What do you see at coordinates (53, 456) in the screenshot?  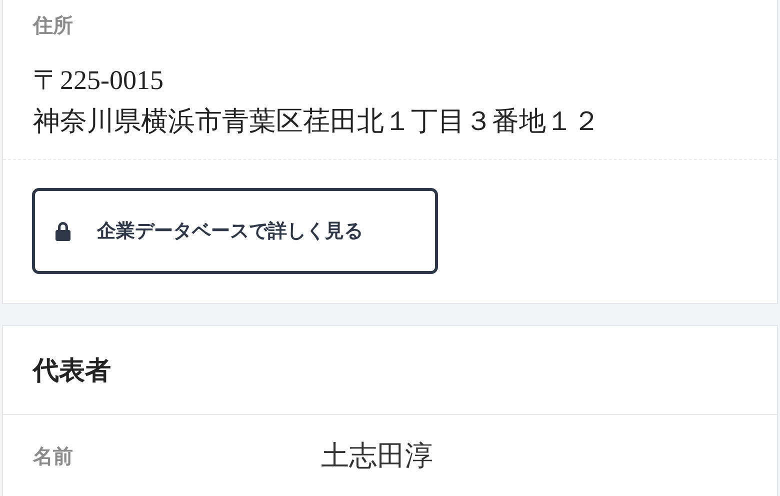 I see `field-label: 名前` at bounding box center [53, 456].